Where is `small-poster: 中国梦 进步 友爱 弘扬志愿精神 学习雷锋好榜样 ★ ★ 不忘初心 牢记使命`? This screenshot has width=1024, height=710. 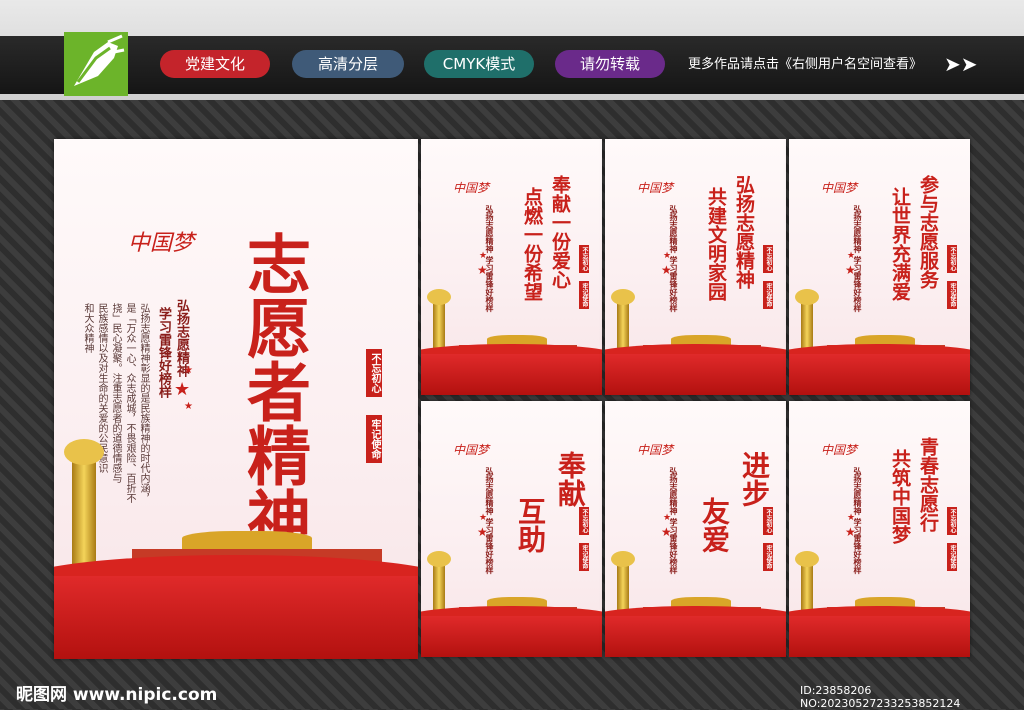 small-poster: 中国梦 进步 友爱 弘扬志愿精神 学习雷锋好榜样 ★ ★ 不忘初心 牢记使命 is located at coordinates (695, 529).